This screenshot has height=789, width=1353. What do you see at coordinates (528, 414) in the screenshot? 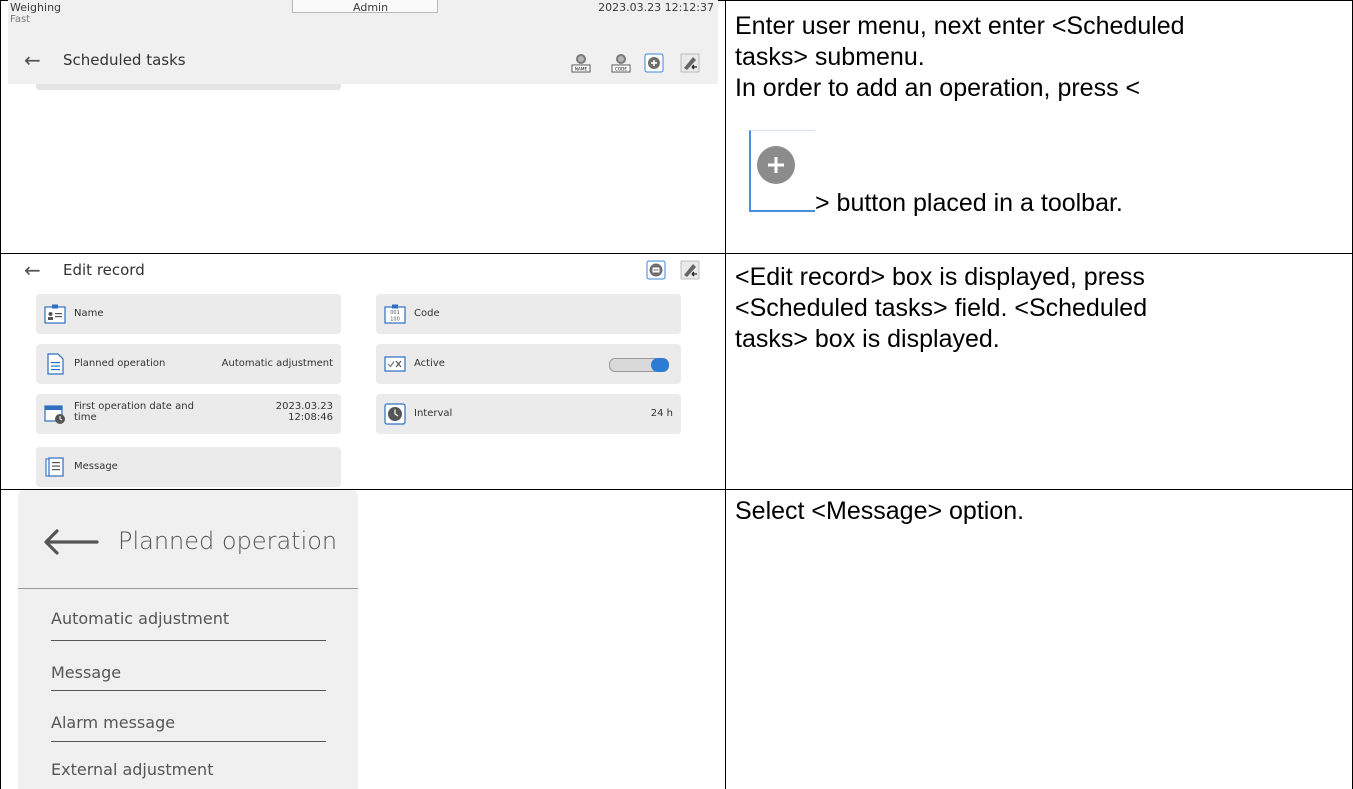
I see `interval-field: Interval 24 h` at bounding box center [528, 414].